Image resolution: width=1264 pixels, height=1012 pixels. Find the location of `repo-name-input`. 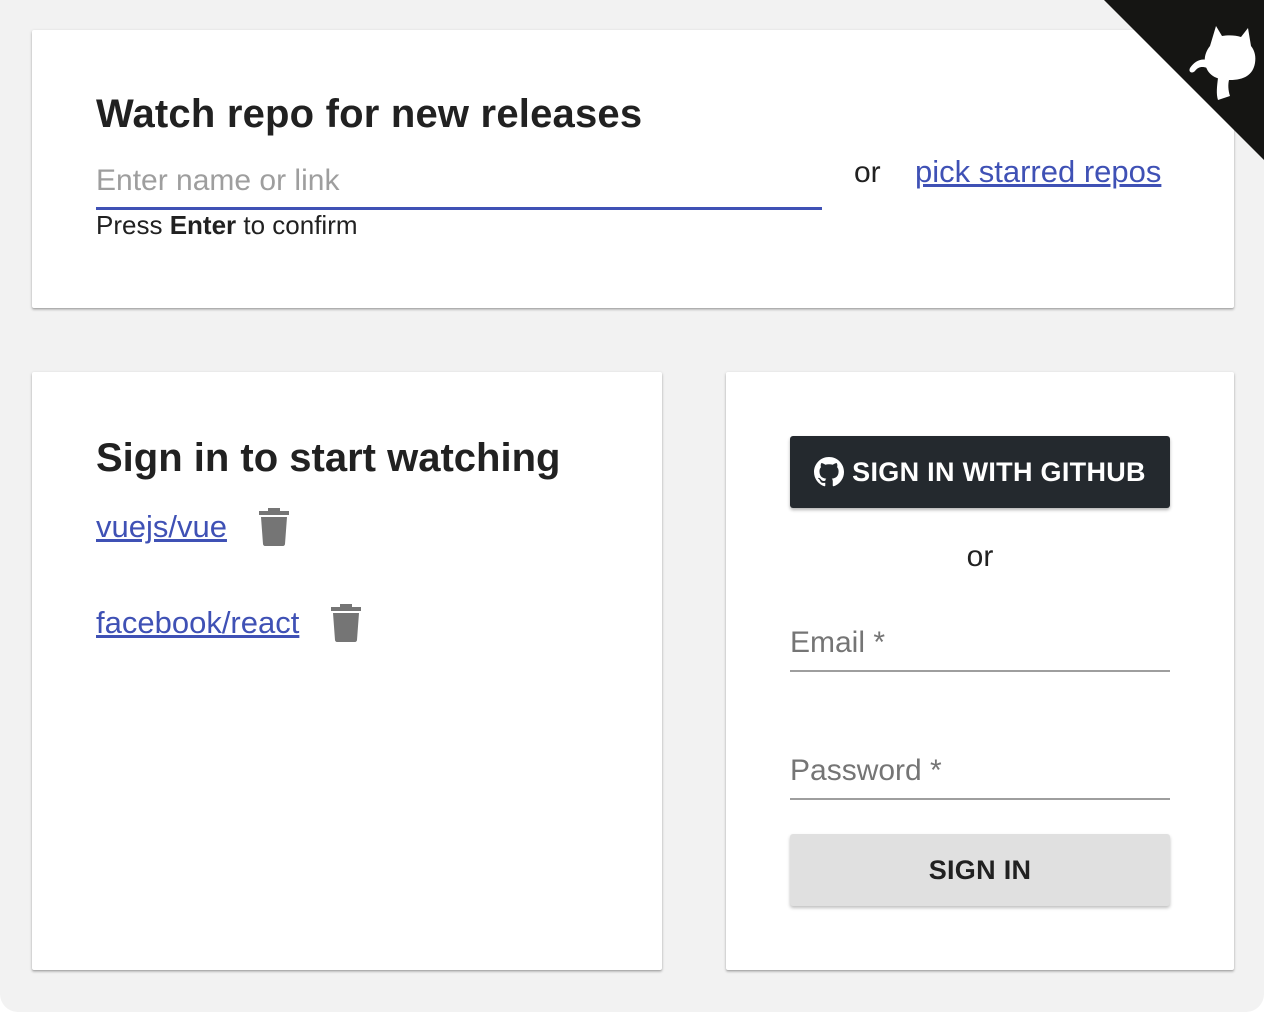

repo-name-input is located at coordinates (459, 180).